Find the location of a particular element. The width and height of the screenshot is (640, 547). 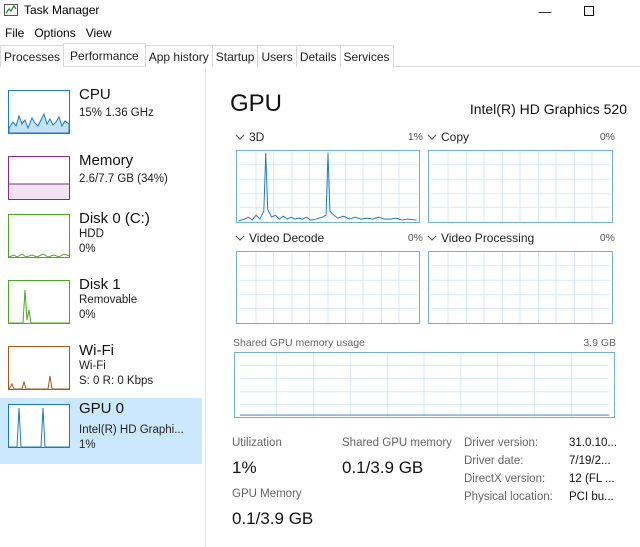

gpu-graph-icon is located at coordinates (39, 426).